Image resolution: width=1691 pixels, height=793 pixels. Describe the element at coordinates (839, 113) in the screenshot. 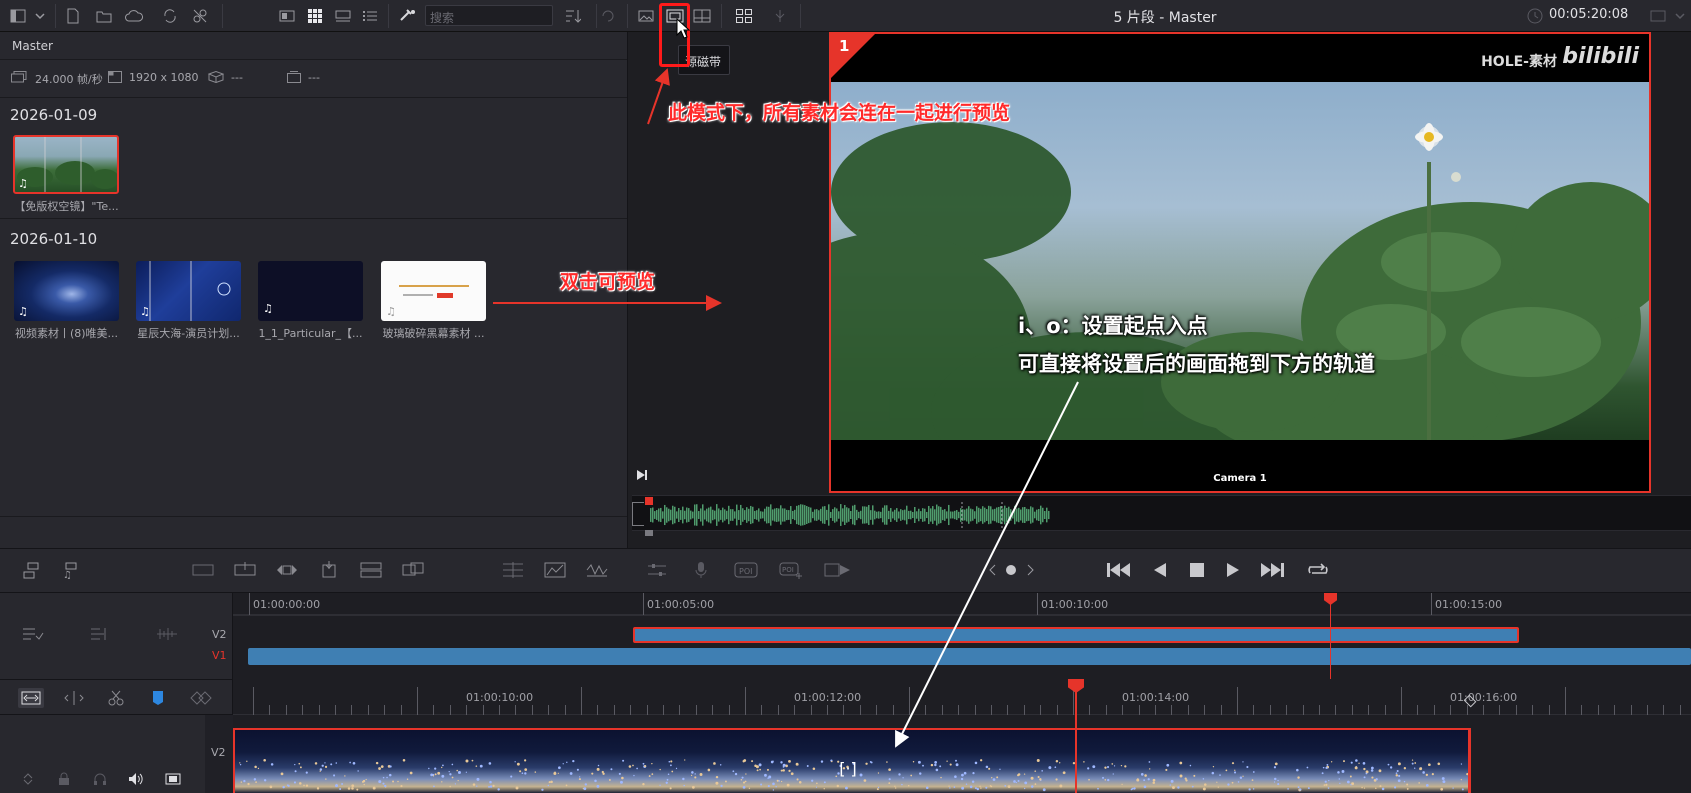

I see `annotation-mode-note: 此模式下，所有素材会连在一起进行预览` at that location.